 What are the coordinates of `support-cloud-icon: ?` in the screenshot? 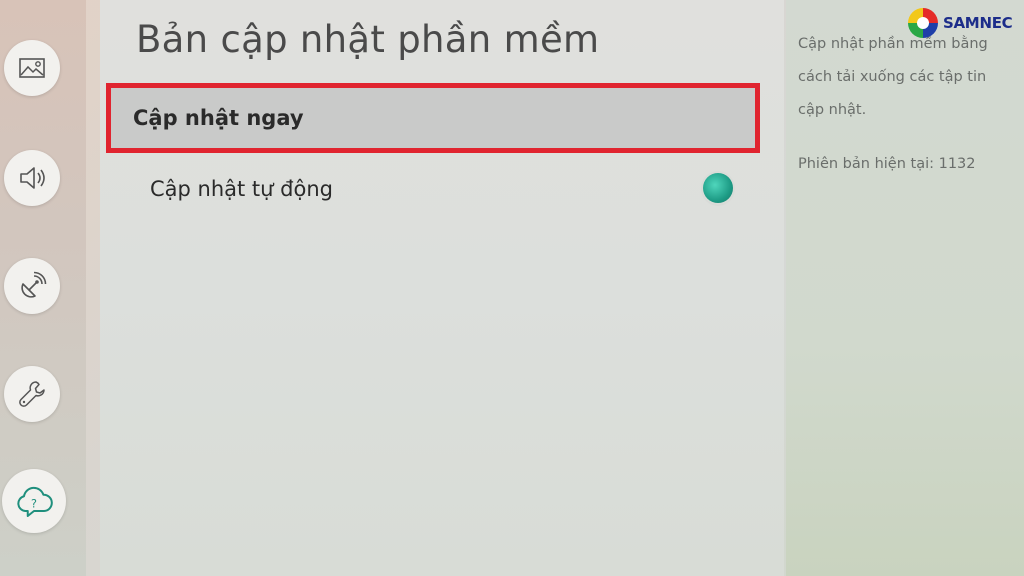 It's located at (35, 501).